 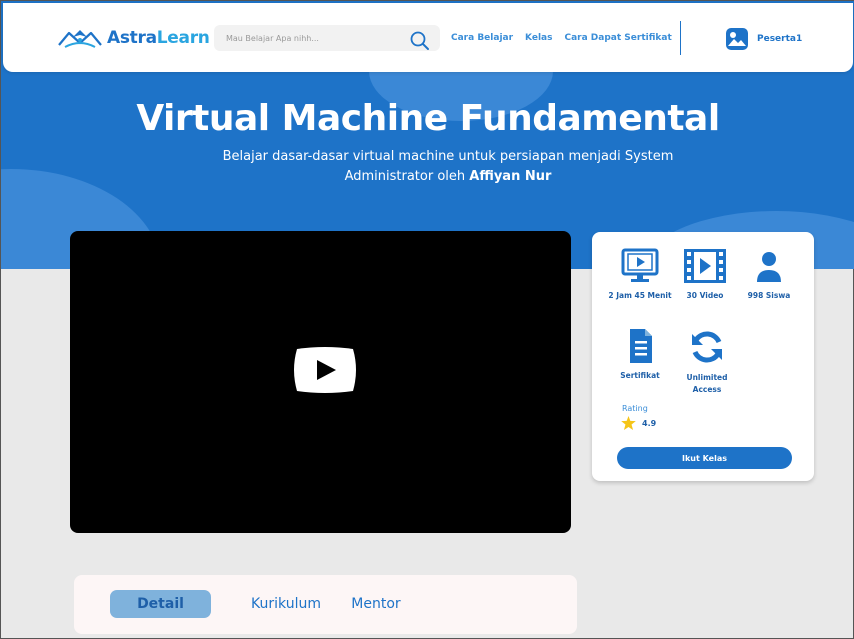 What do you see at coordinates (705, 266) in the screenshot?
I see `film-strip-icon` at bounding box center [705, 266].